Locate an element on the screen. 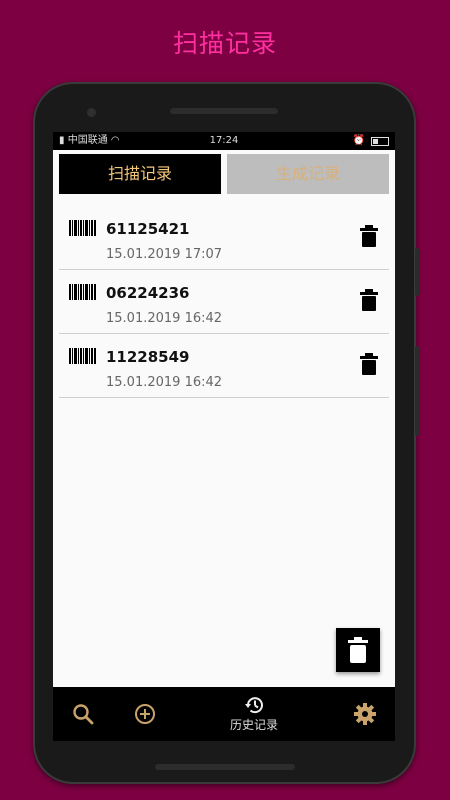 This screenshot has height=800, width=450. list-item: 06224236 15.01.2019 16:42 is located at coordinates (224, 302).